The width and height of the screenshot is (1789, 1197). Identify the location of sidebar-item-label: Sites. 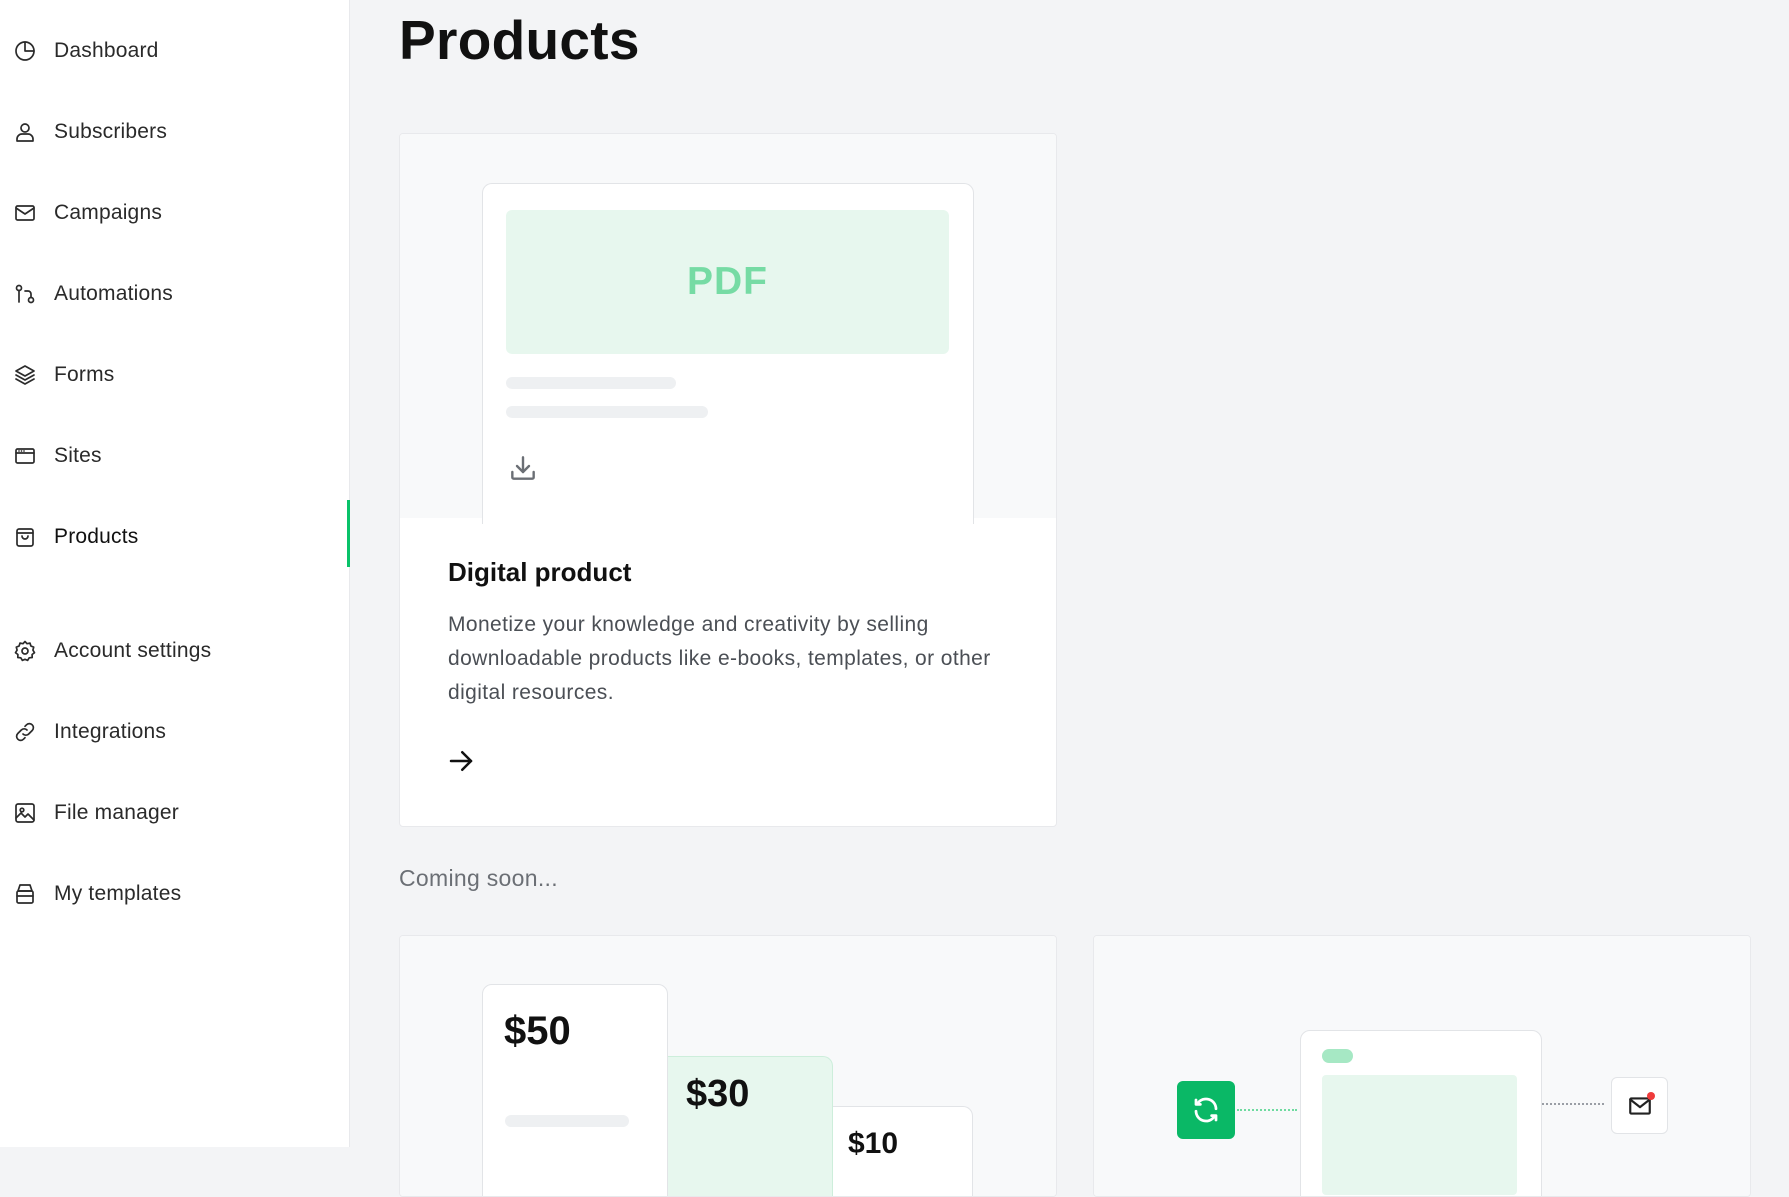
(78, 455).